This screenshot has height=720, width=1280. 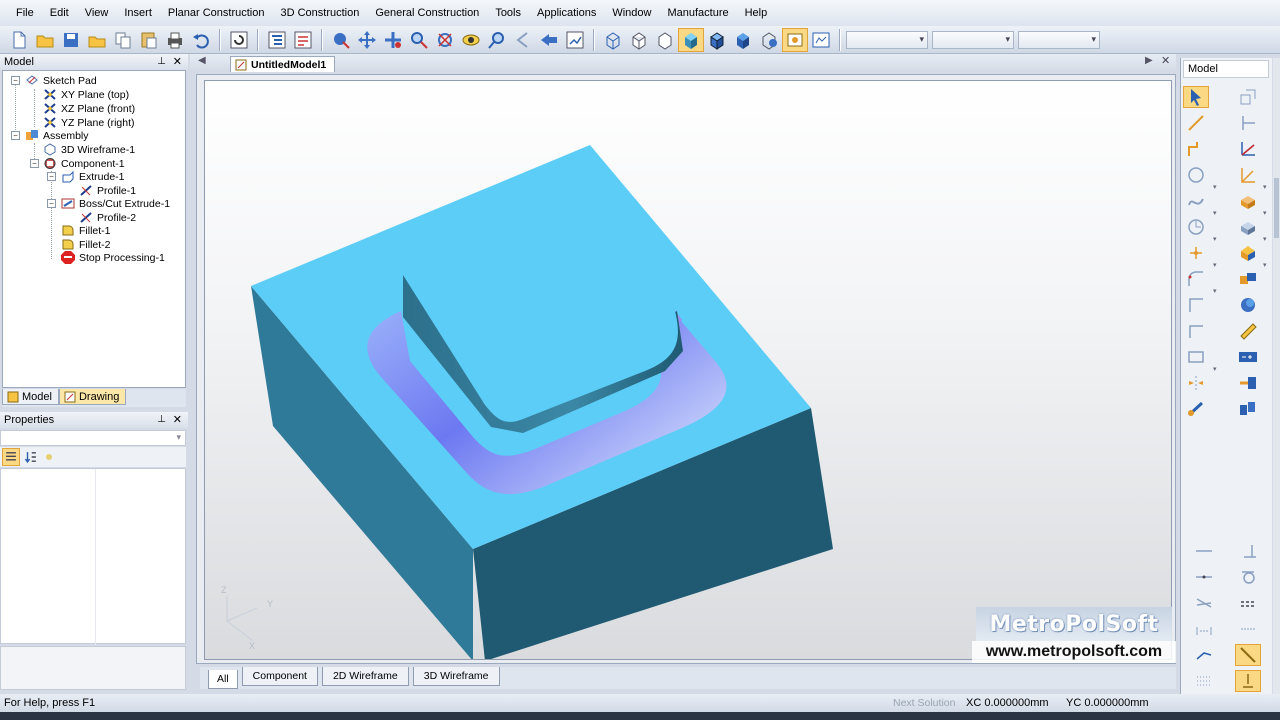 What do you see at coordinates (1248, 253) in the screenshot?
I see `solid-tool-button` at bounding box center [1248, 253].